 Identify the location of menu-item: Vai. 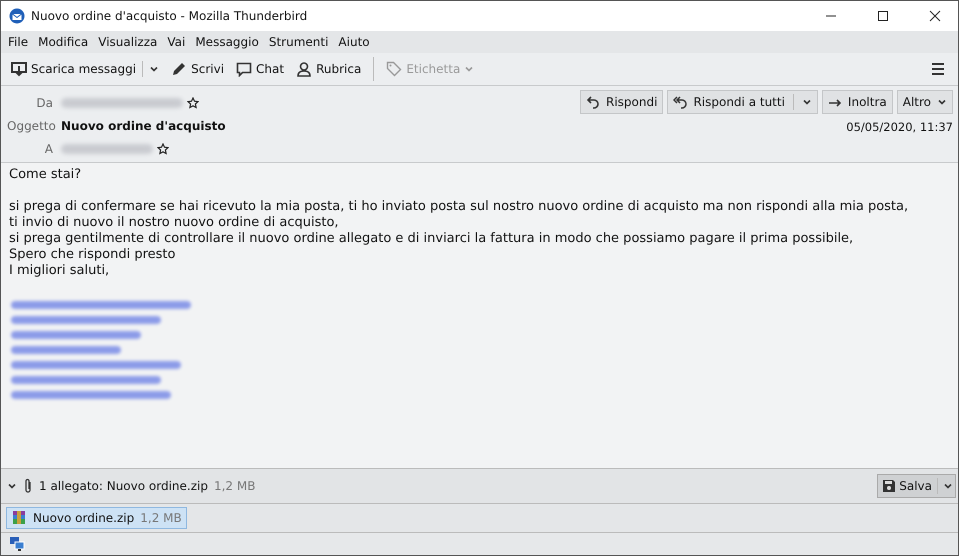
(176, 42).